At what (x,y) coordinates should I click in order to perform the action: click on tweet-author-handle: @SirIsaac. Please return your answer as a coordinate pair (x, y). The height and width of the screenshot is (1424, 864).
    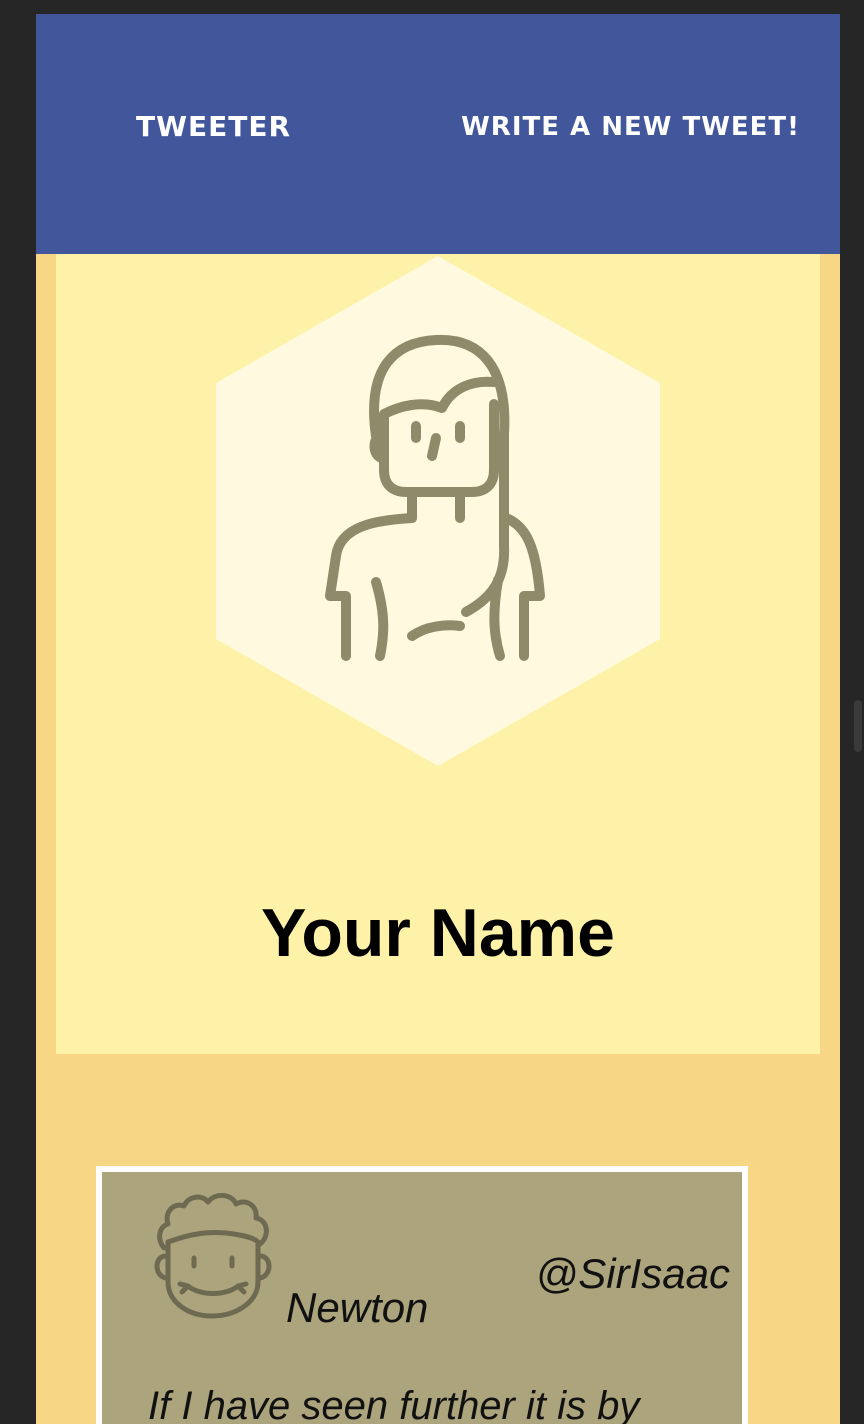
    Looking at the image, I should click on (633, 1274).